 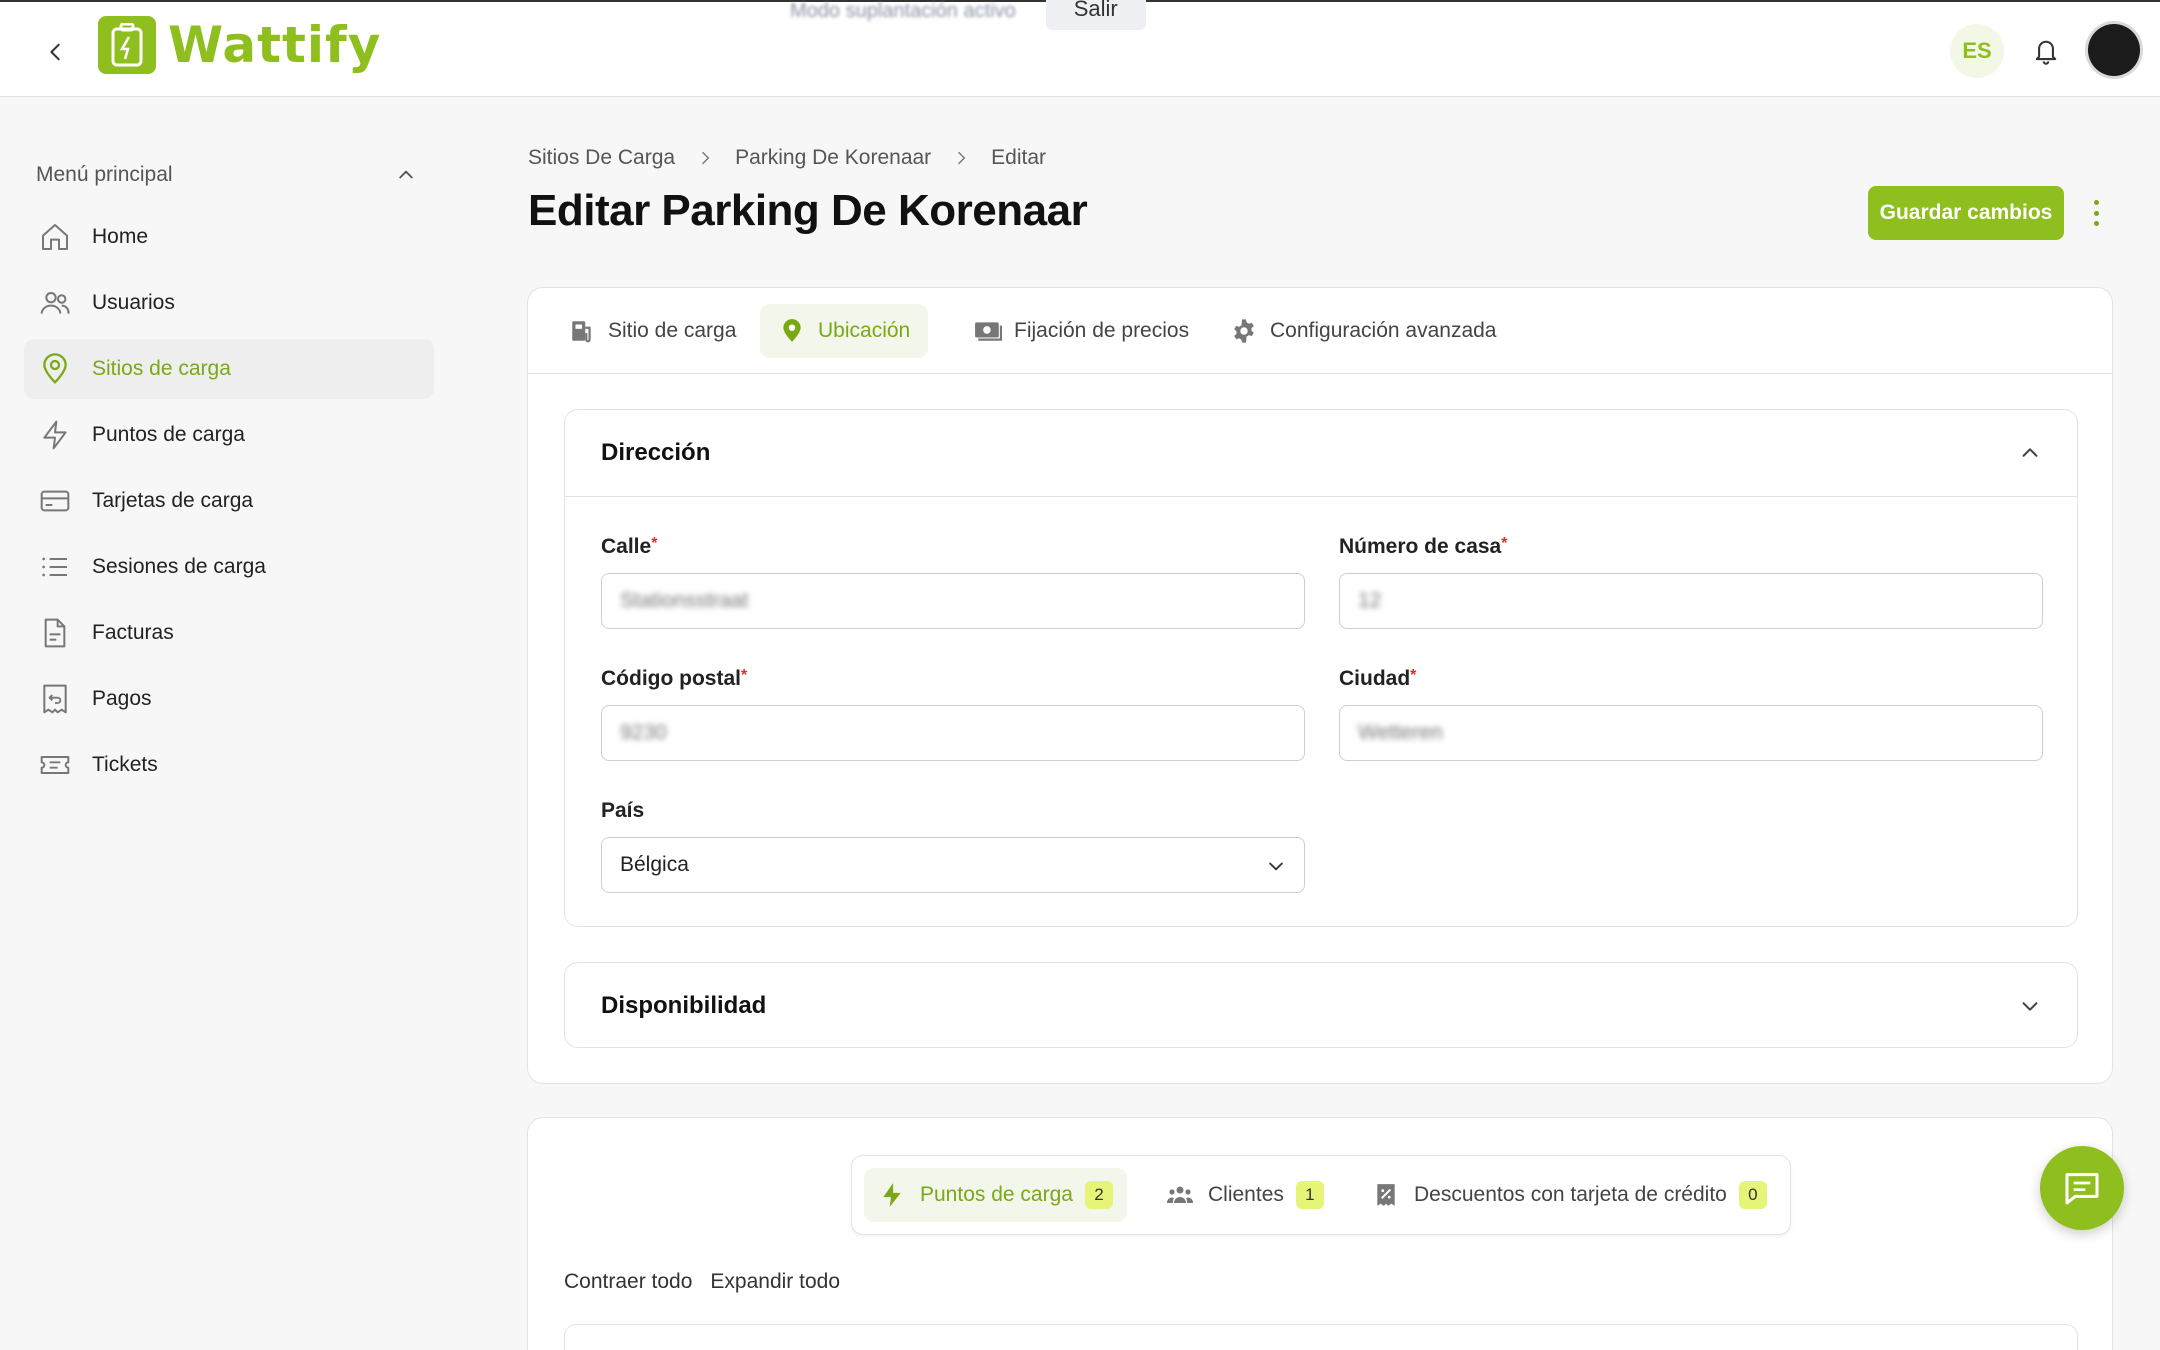 What do you see at coordinates (1081, 331) in the screenshot?
I see `tab-fijacion-de-precios: Fijación de precios` at bounding box center [1081, 331].